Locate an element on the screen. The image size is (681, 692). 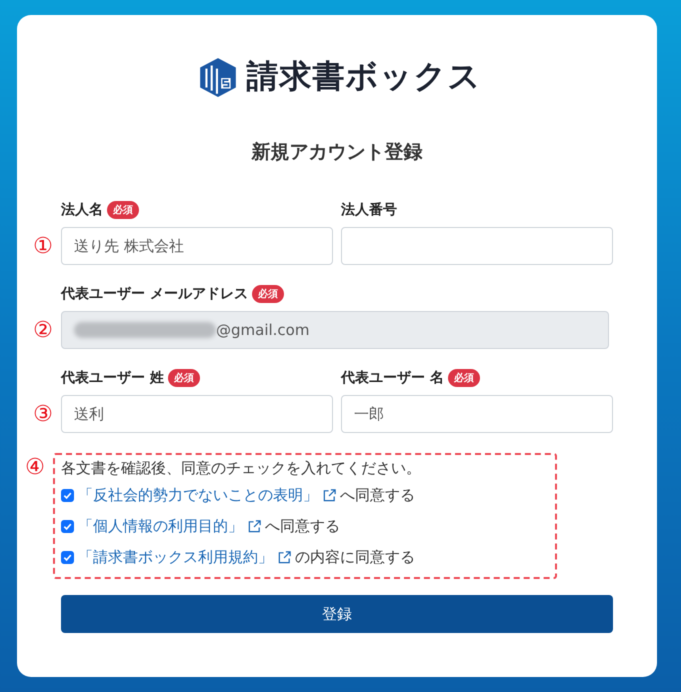
field-label: 代表ユーザー 姓 is located at coordinates (112, 378).